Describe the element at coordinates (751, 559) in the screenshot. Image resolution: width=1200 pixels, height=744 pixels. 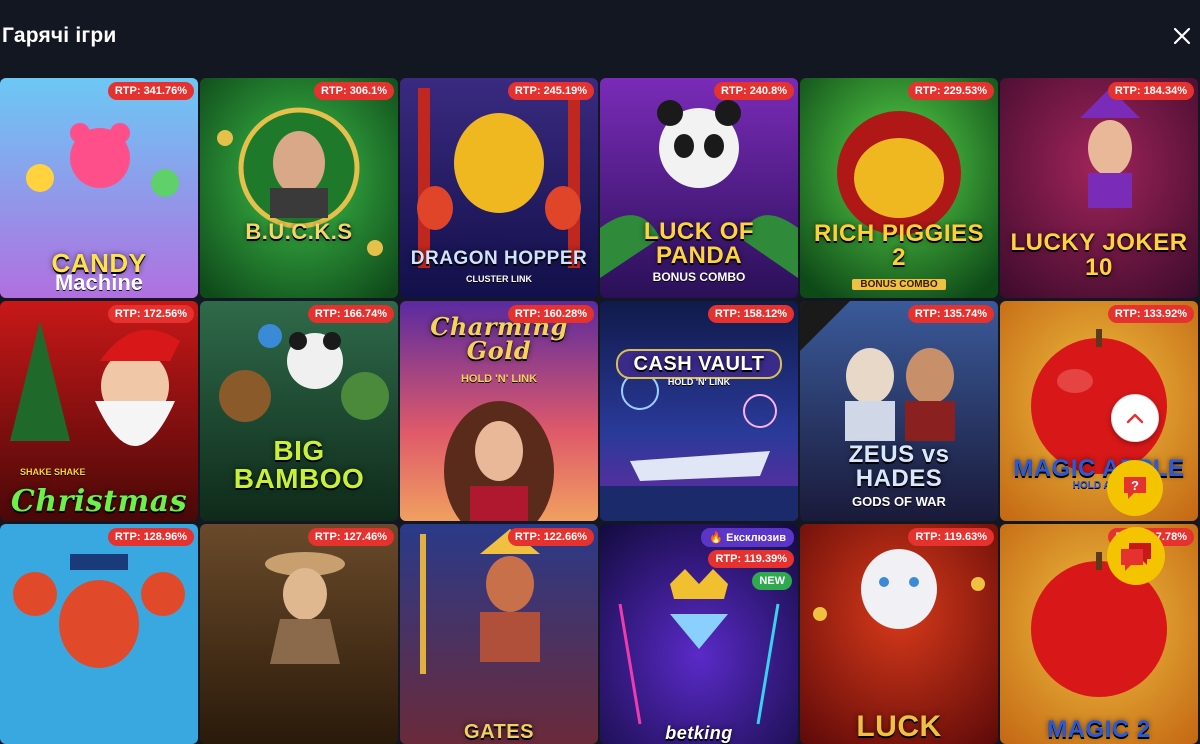
I see `rtp-badge: RTP: 119.39%` at that location.